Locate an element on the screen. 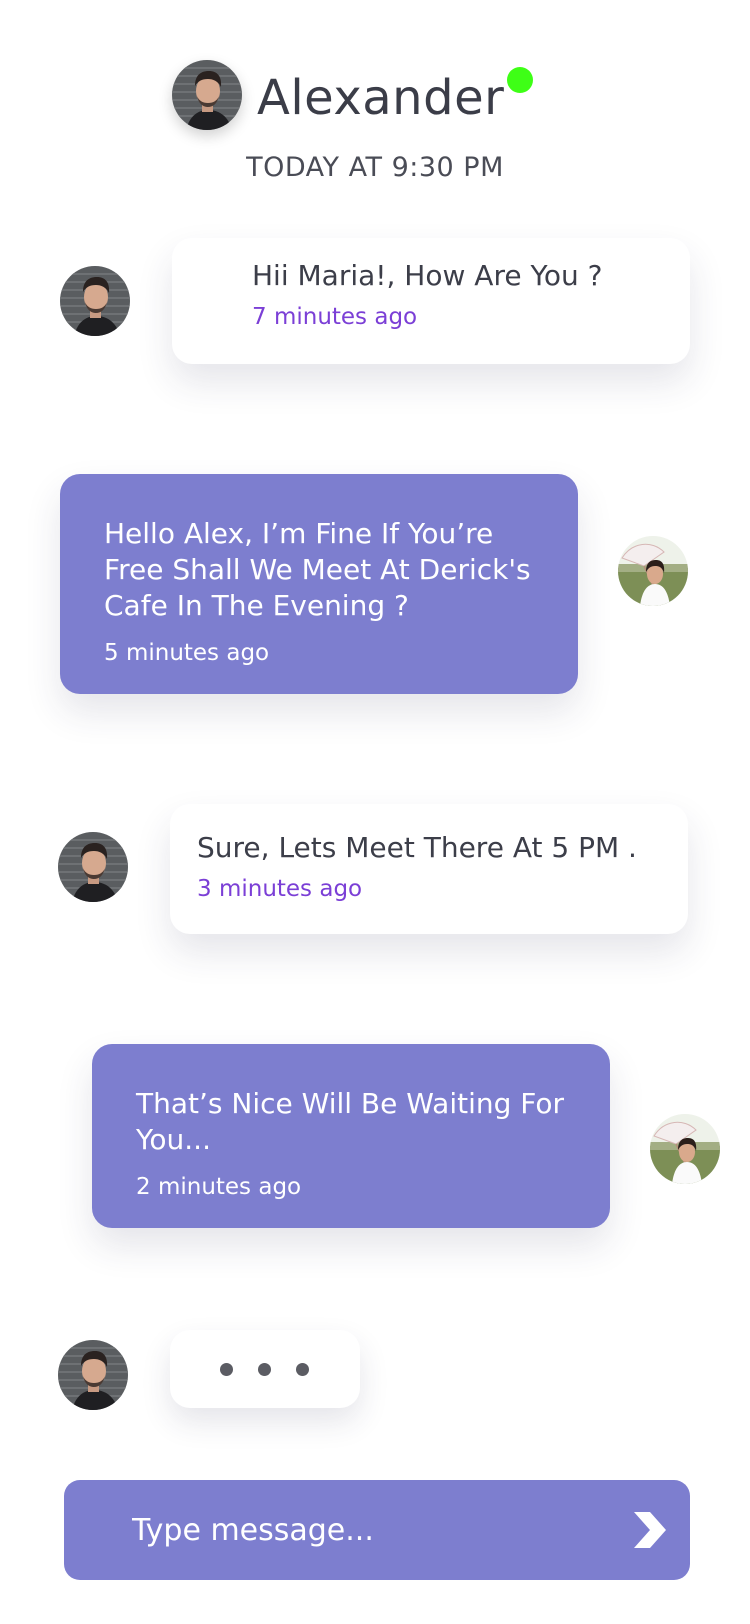  conversation-date-label: TODAY AT 9:30 PM is located at coordinates (375, 167).